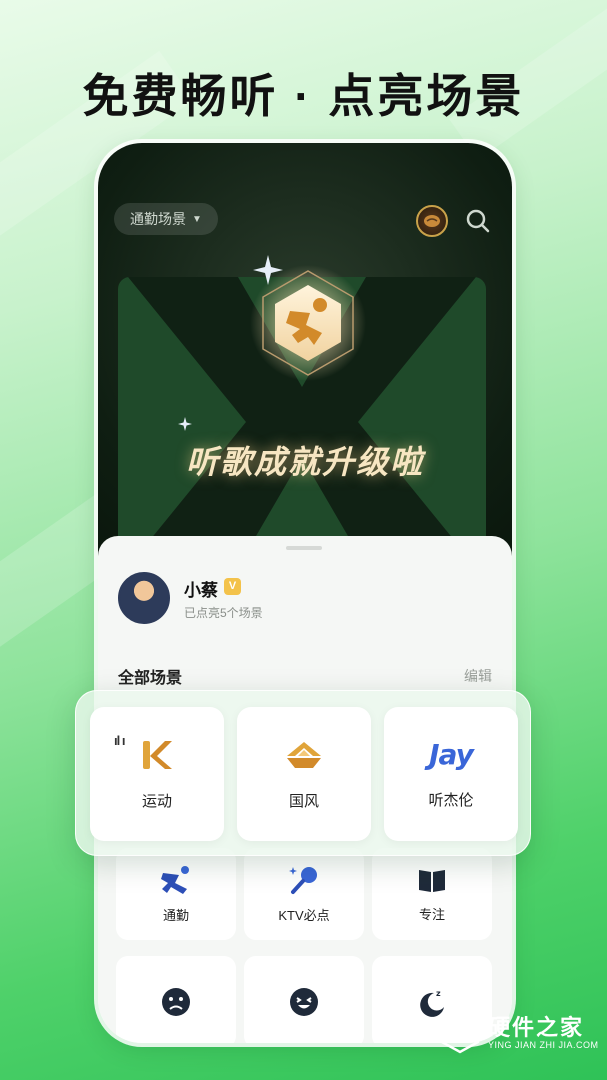 The image size is (607, 1080). I want to click on watermark: 硬件之家 YING JIAN ZHI JIA.COM, so click(519, 1034).